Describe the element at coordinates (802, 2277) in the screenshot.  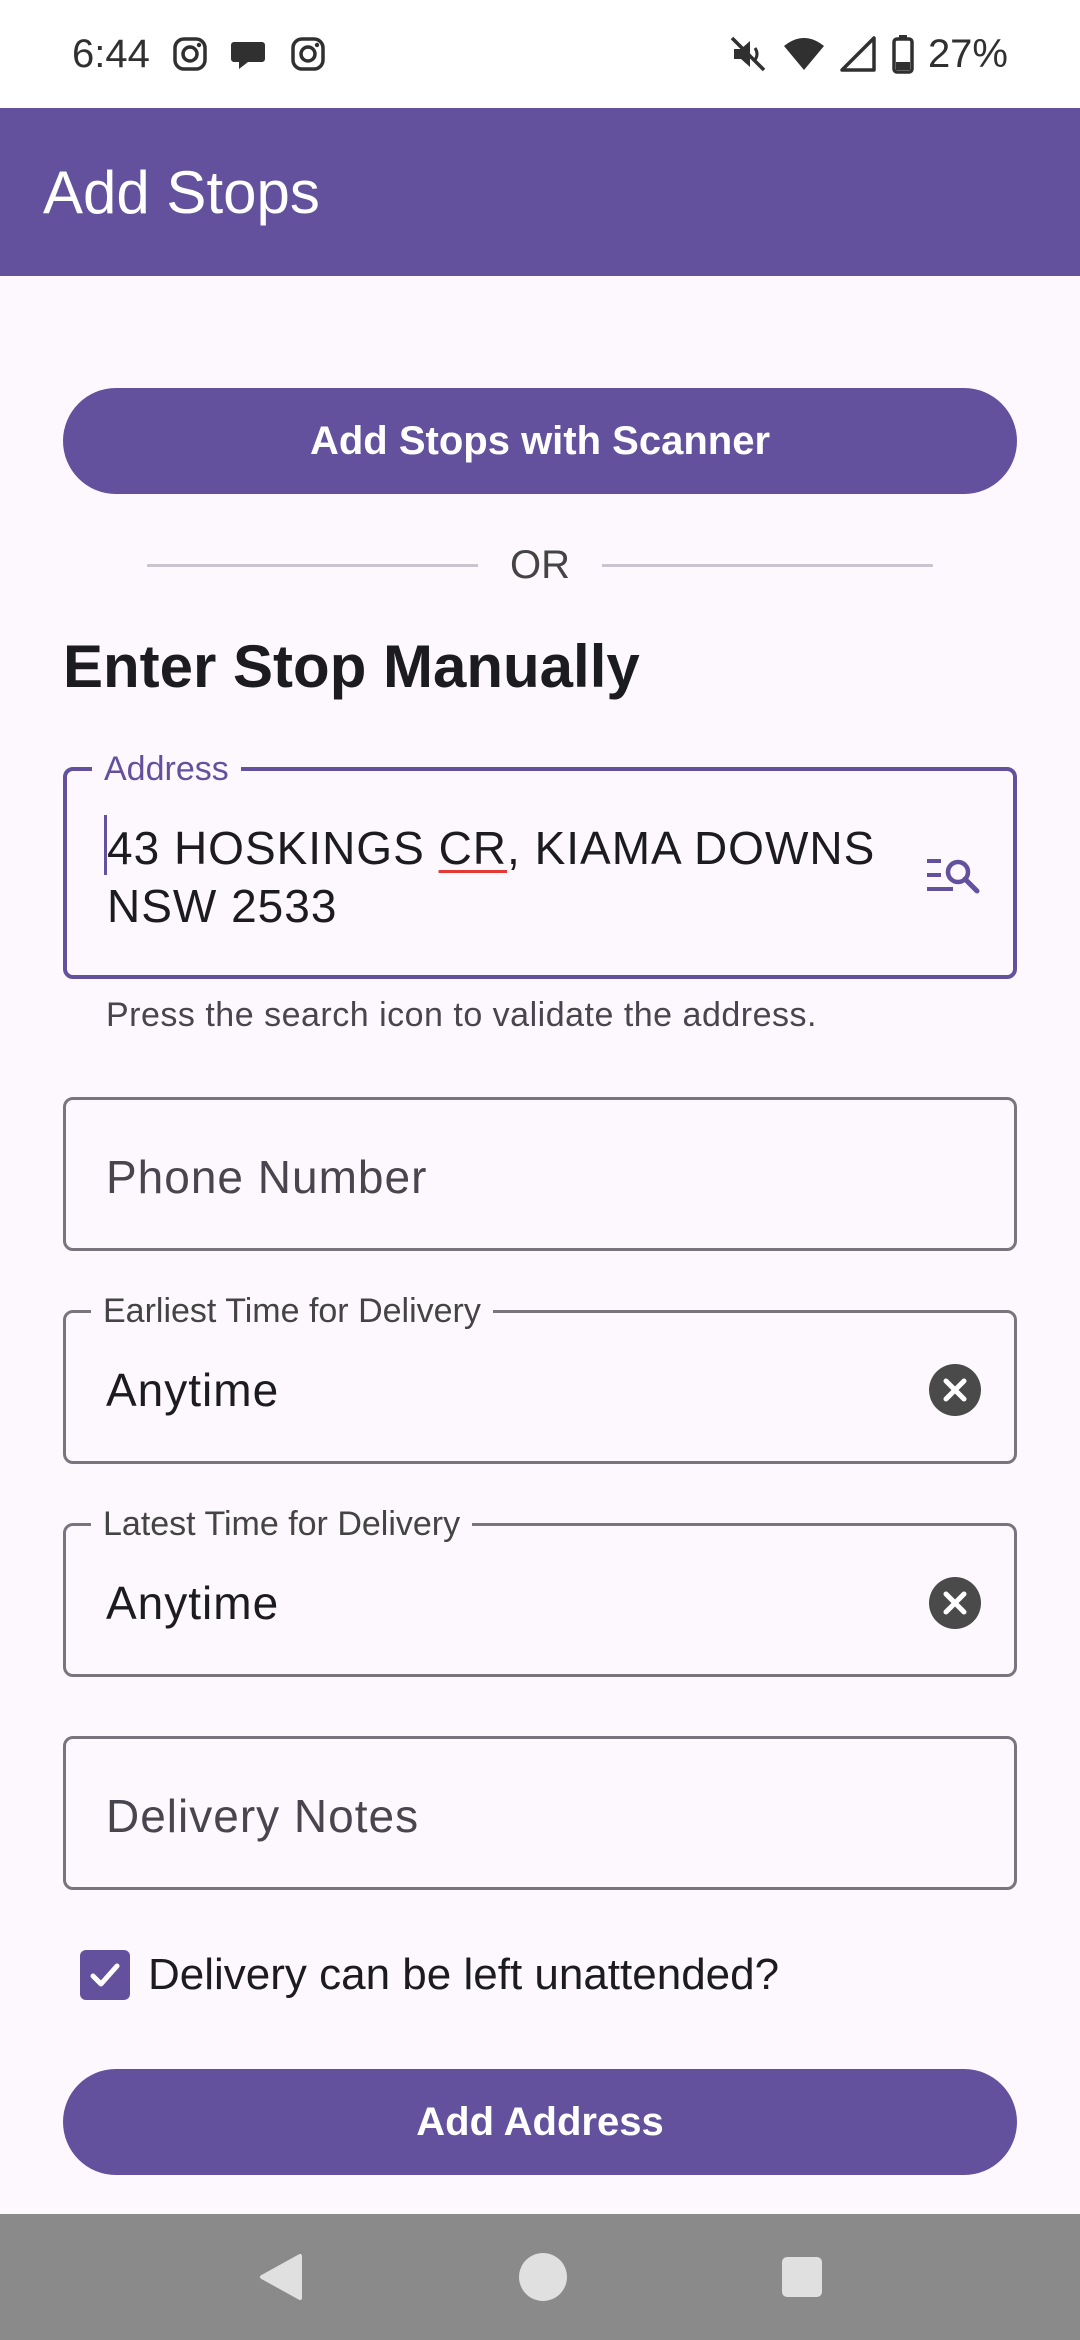
I see `recents-icon` at that location.